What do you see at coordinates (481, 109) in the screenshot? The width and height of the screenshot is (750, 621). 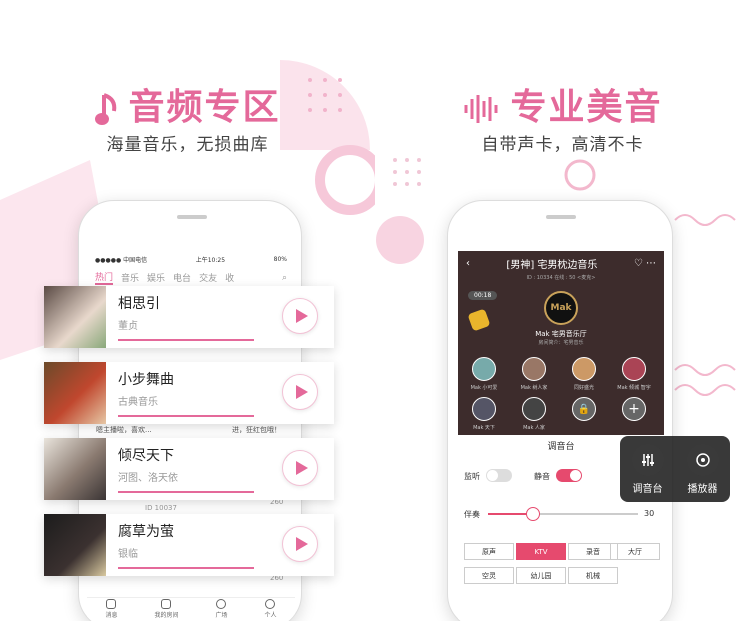 I see `sound-wave-icon` at bounding box center [481, 109].